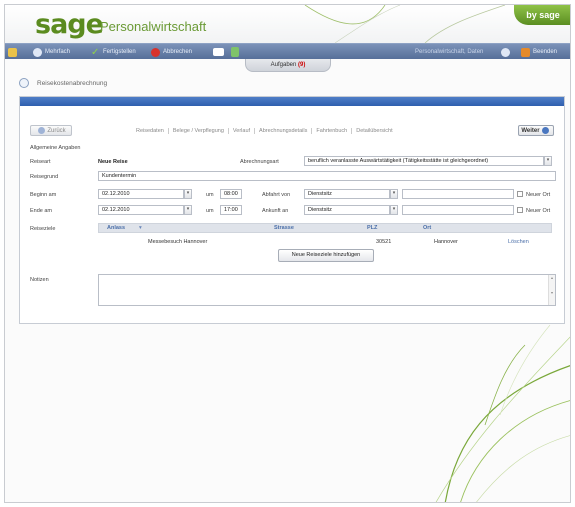 This screenshot has width=575, height=507. I want to click on abfahrt-neuer-ort-checkbox, so click(520, 194).